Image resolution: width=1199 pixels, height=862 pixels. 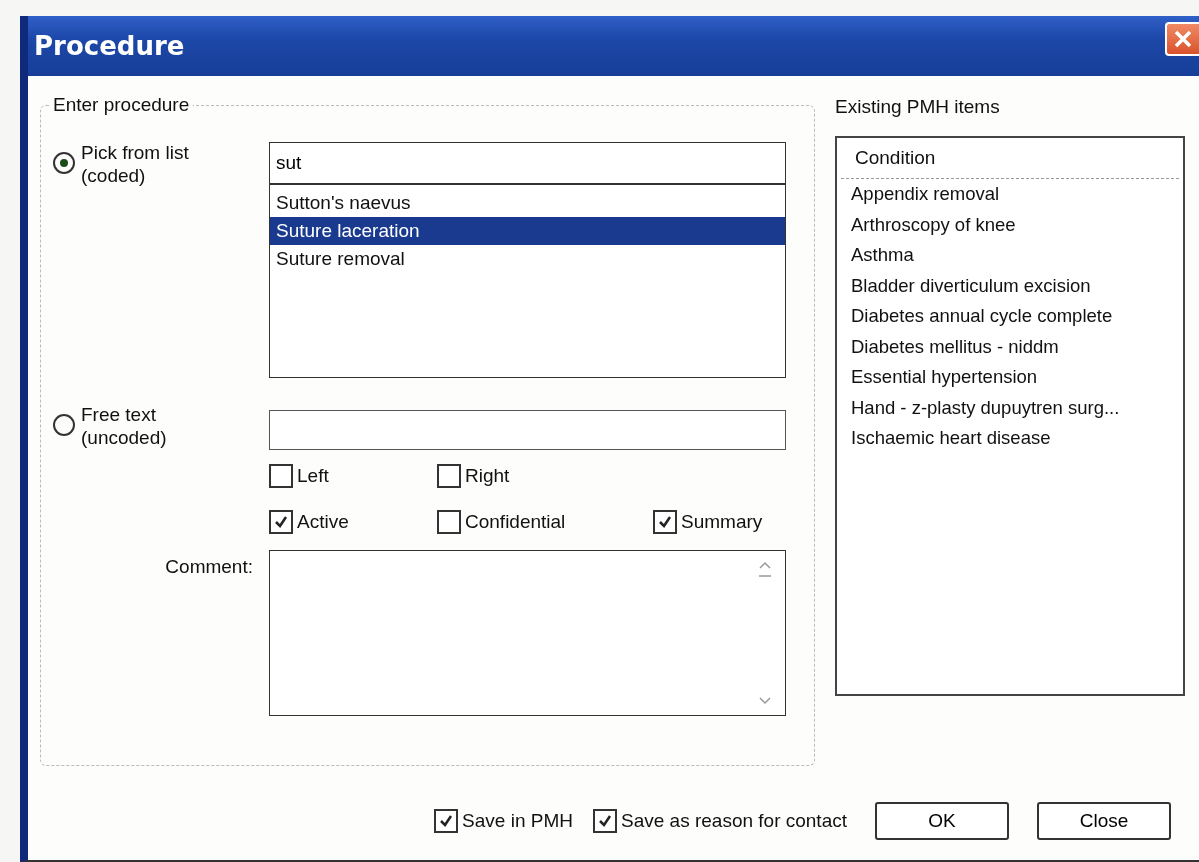 What do you see at coordinates (1010, 316) in the screenshot?
I see `list-item: Diabetes annual cycle complete` at bounding box center [1010, 316].